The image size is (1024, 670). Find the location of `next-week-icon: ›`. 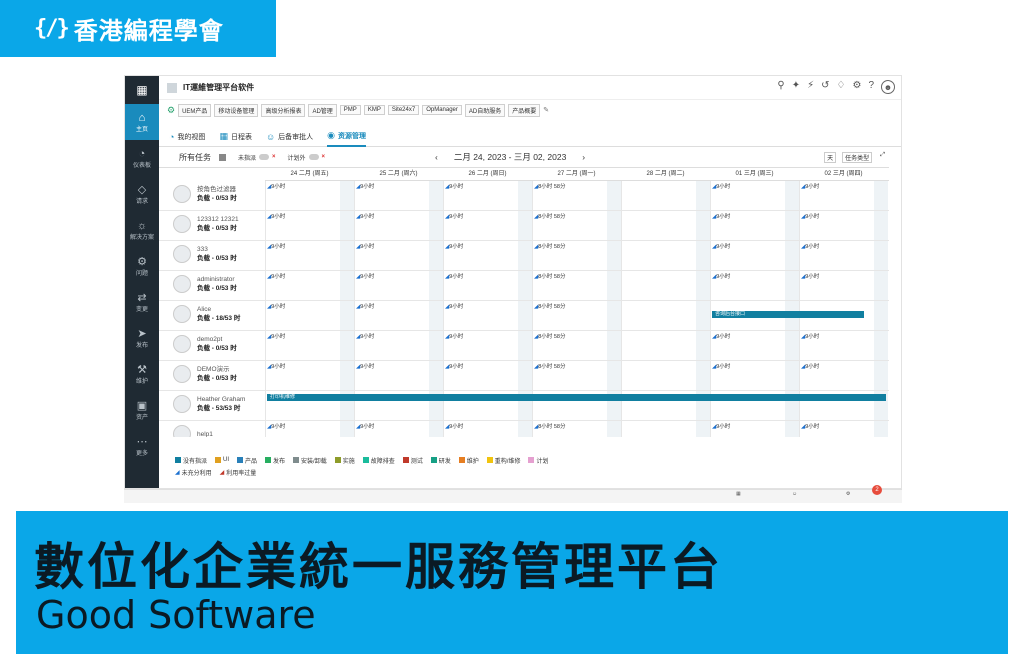

next-week-icon: › is located at coordinates (583, 157).